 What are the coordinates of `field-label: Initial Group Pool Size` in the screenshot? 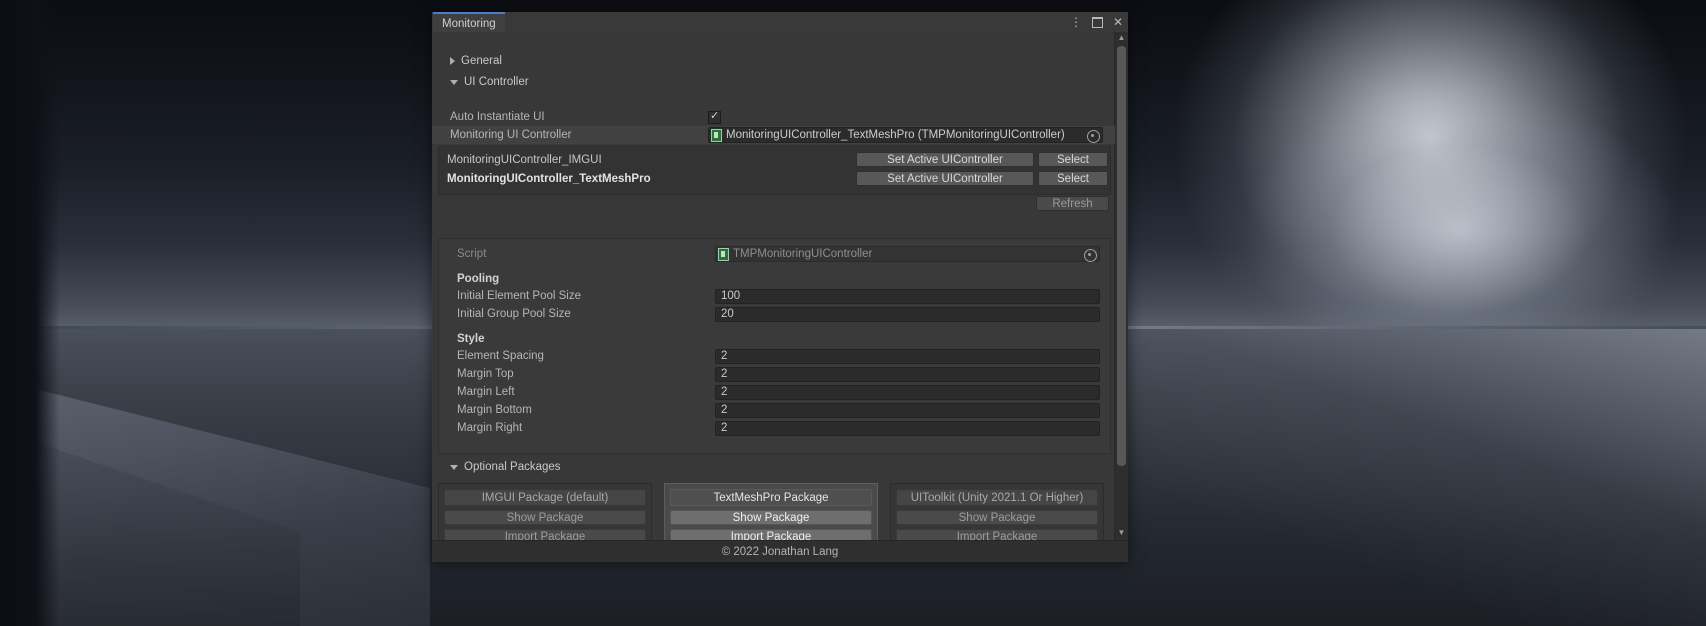 It's located at (514, 314).